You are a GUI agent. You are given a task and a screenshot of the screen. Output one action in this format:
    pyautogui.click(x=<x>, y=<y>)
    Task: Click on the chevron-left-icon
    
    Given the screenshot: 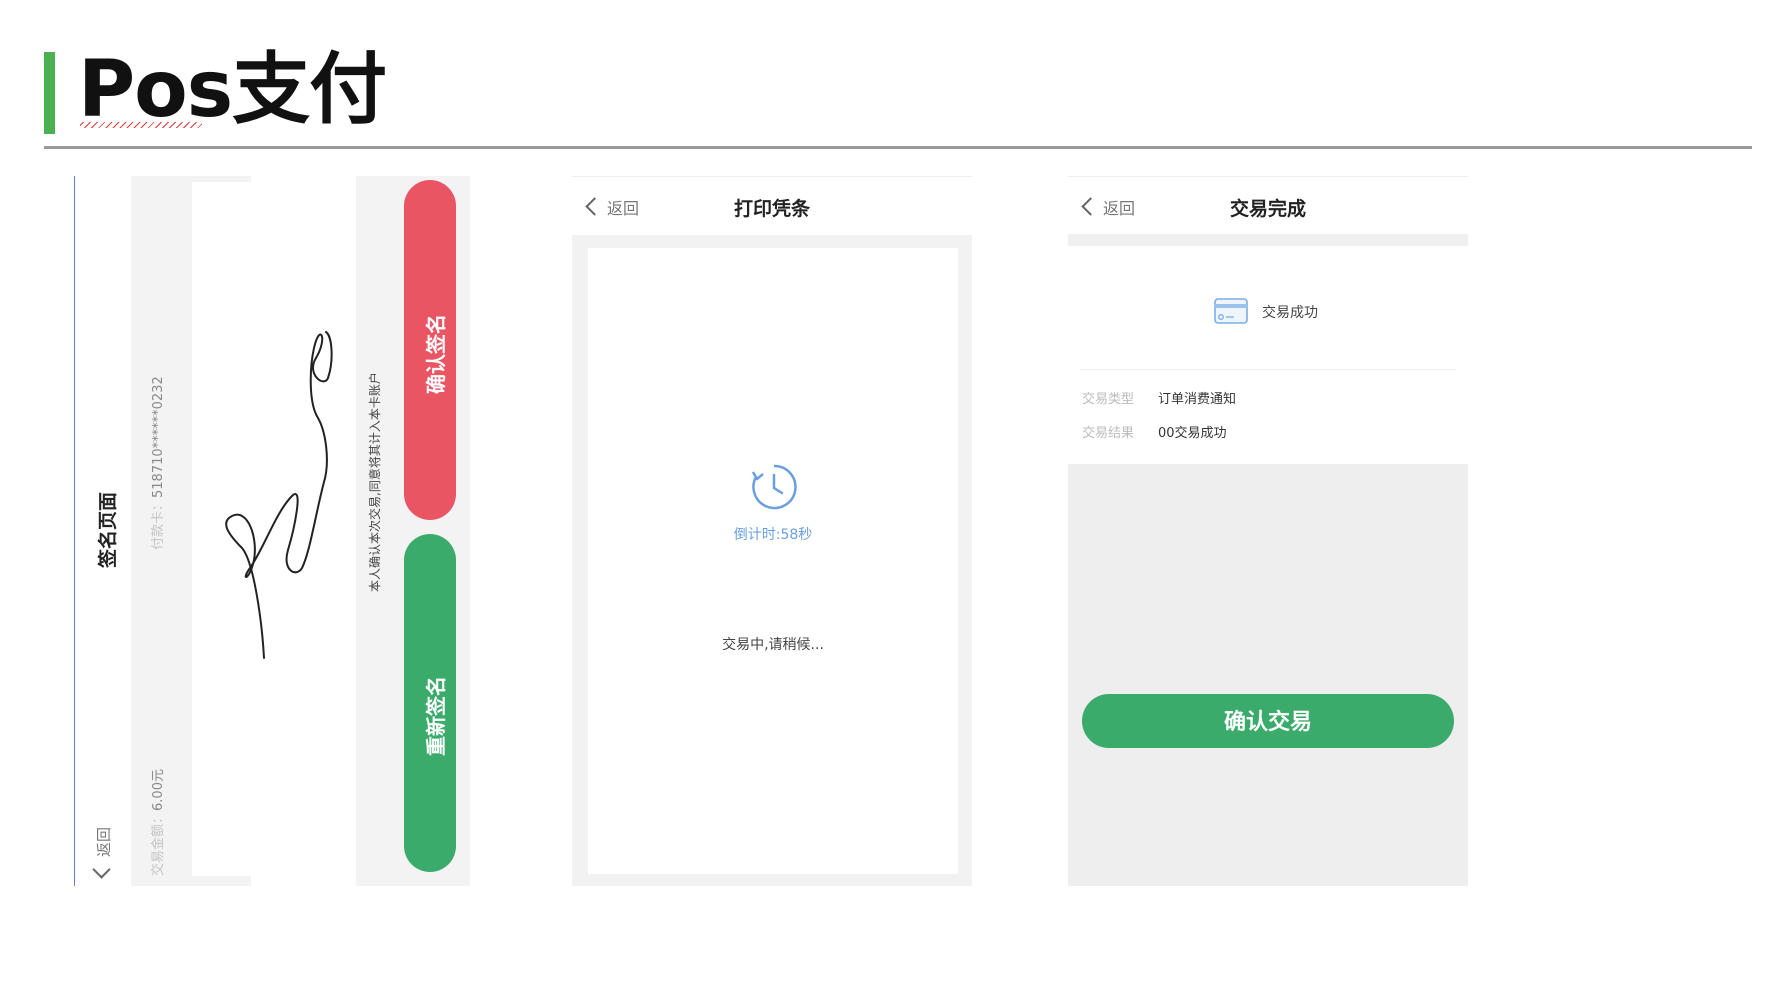 What is the action you would take?
    pyautogui.click(x=101, y=869)
    